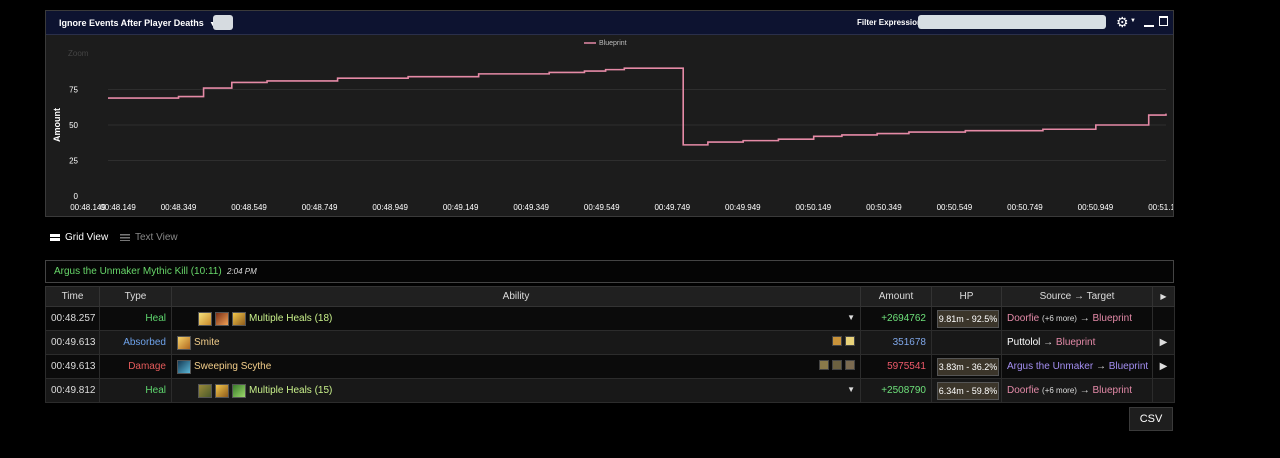 The width and height of the screenshot is (1280, 458). What do you see at coordinates (1160, 207) in the screenshot?
I see `x-tick-label: 00:51.149` at bounding box center [1160, 207].